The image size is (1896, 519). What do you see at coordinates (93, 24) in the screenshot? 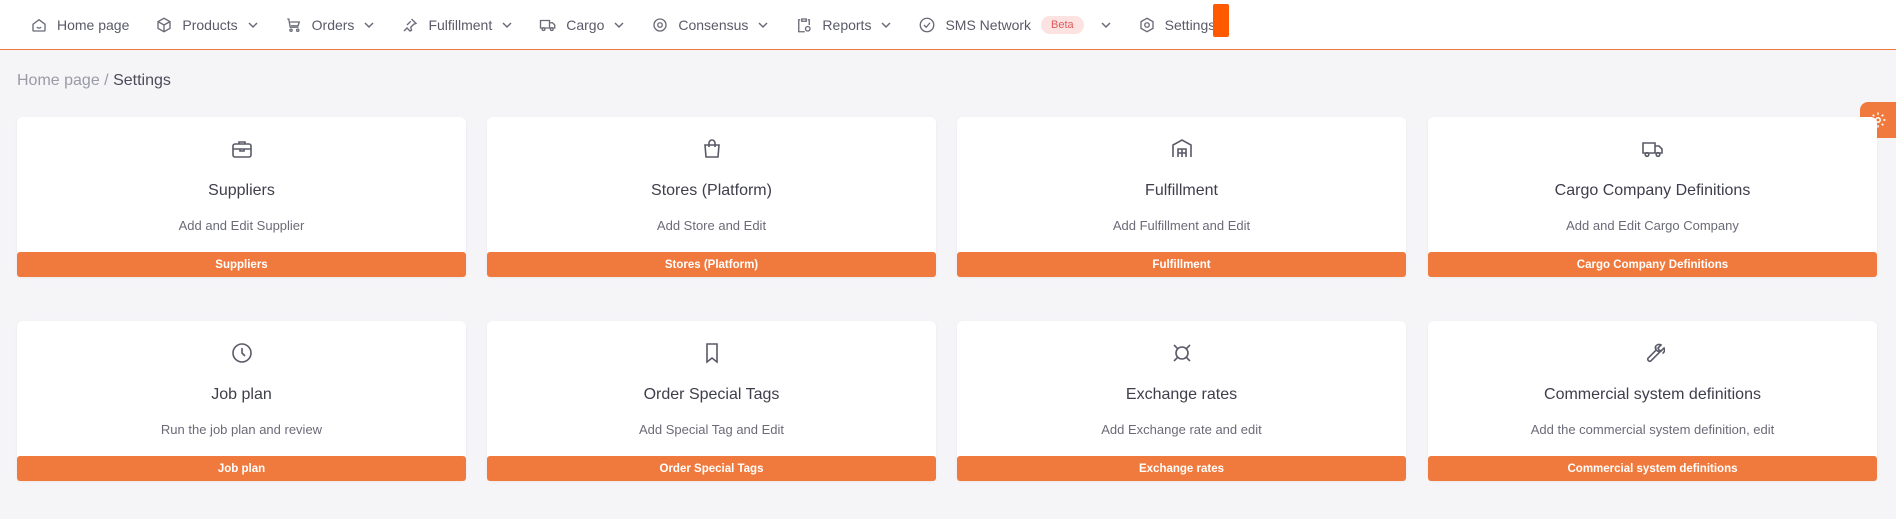
I see `nav-label: Home page` at bounding box center [93, 24].